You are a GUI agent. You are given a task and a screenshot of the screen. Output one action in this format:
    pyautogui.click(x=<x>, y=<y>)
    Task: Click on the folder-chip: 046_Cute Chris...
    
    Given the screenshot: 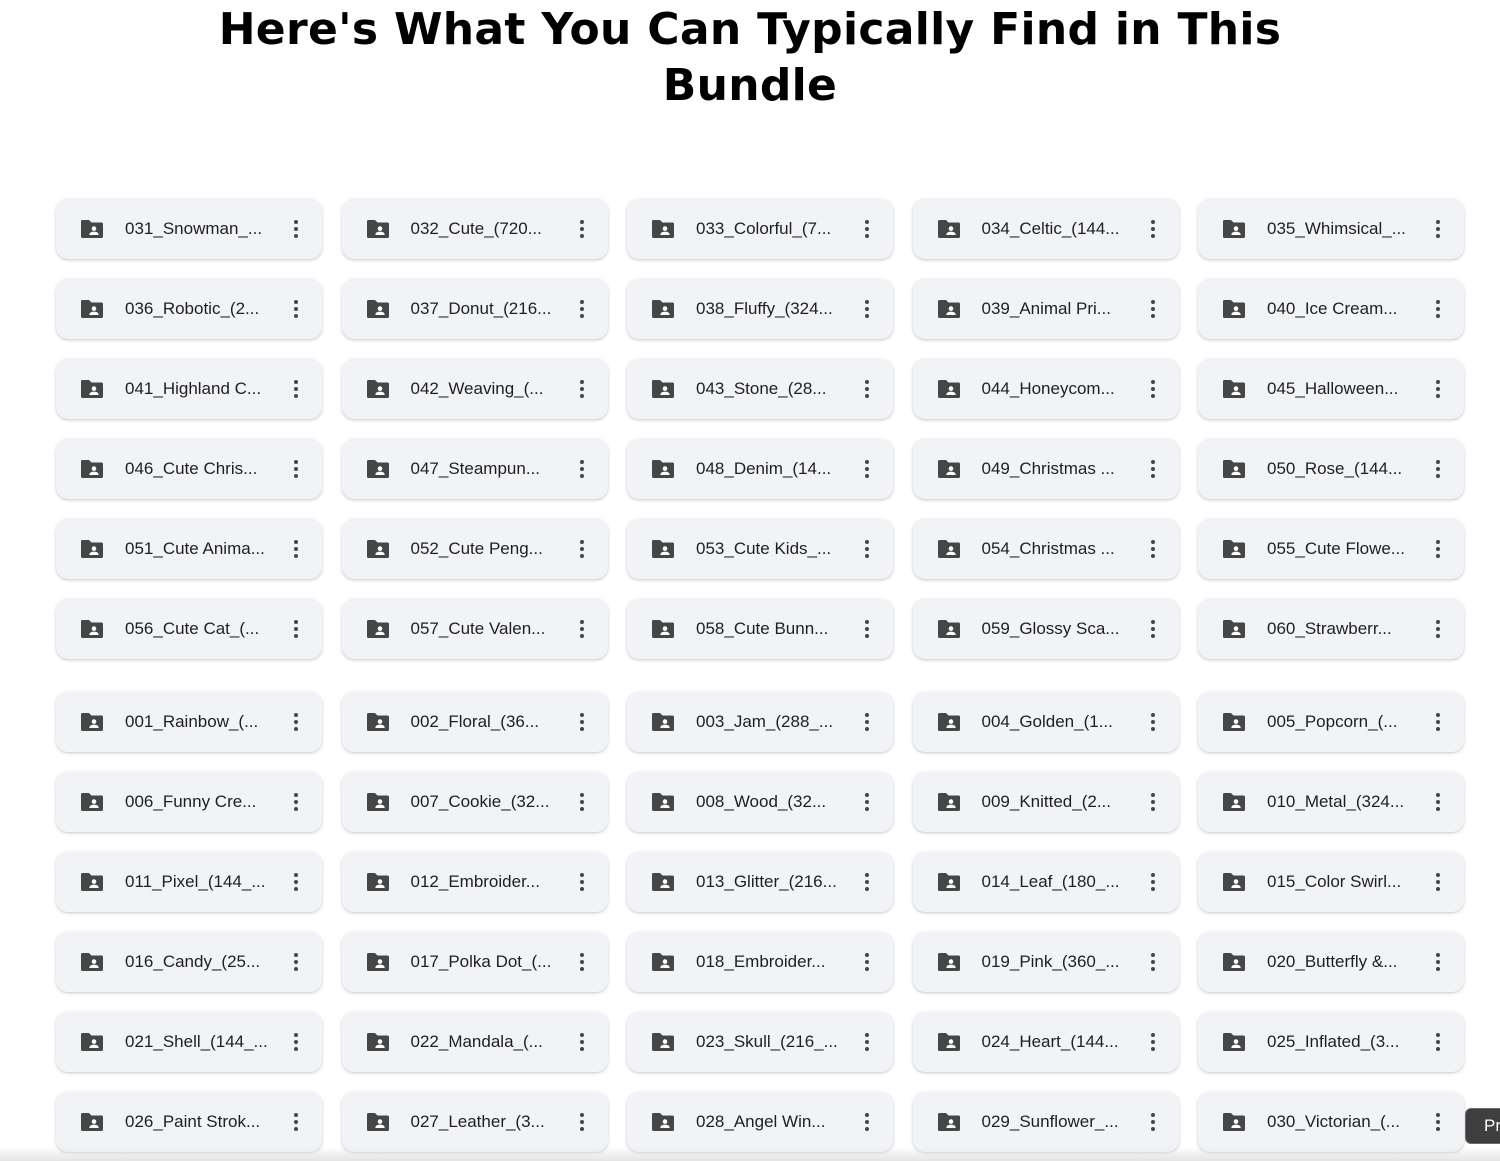 What is the action you would take?
    pyautogui.click(x=189, y=469)
    